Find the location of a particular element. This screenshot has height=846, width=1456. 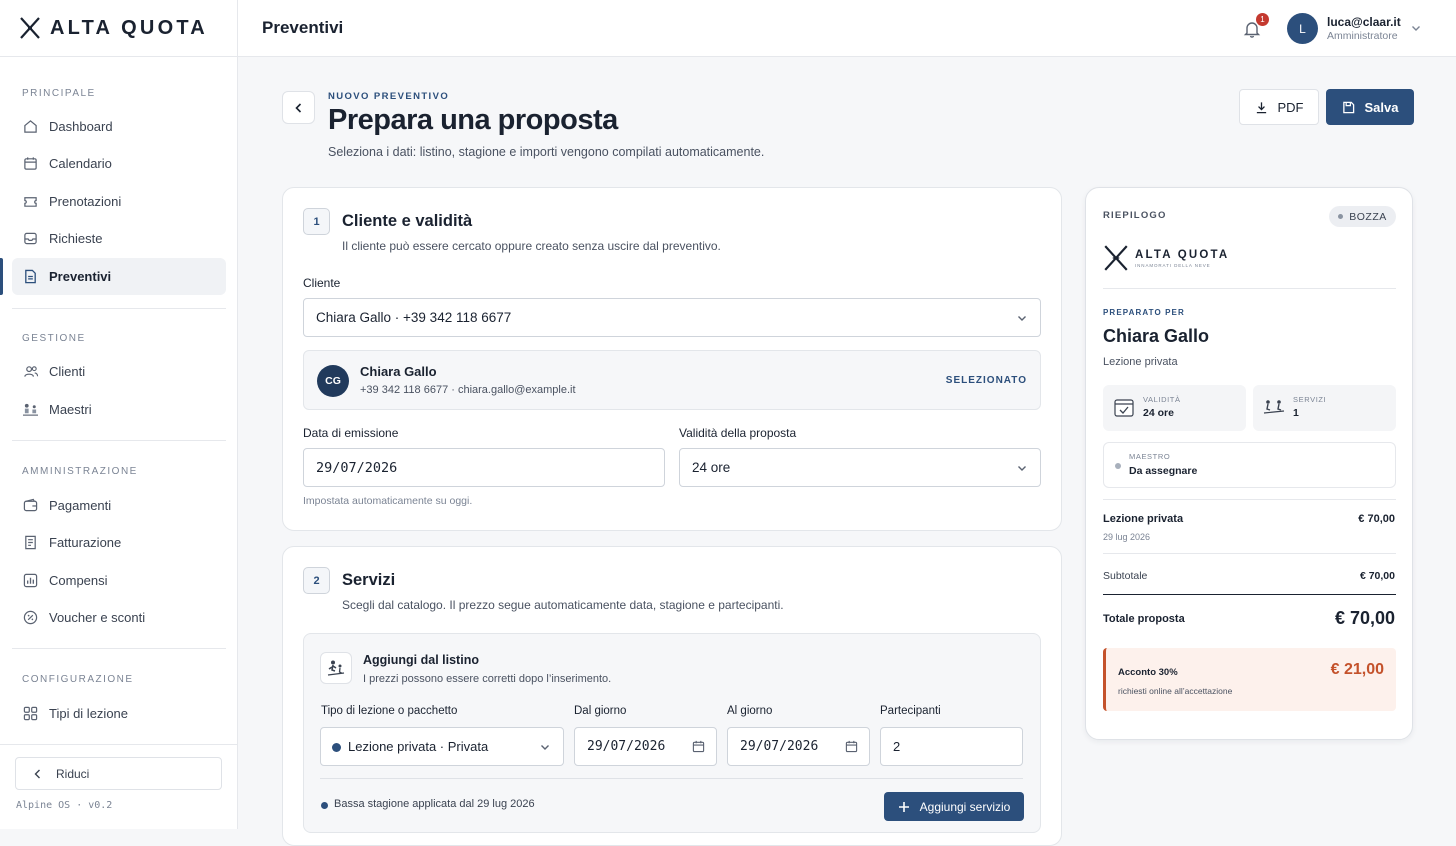

sidebar-item-dashboard: Dashboard is located at coordinates (119, 126).